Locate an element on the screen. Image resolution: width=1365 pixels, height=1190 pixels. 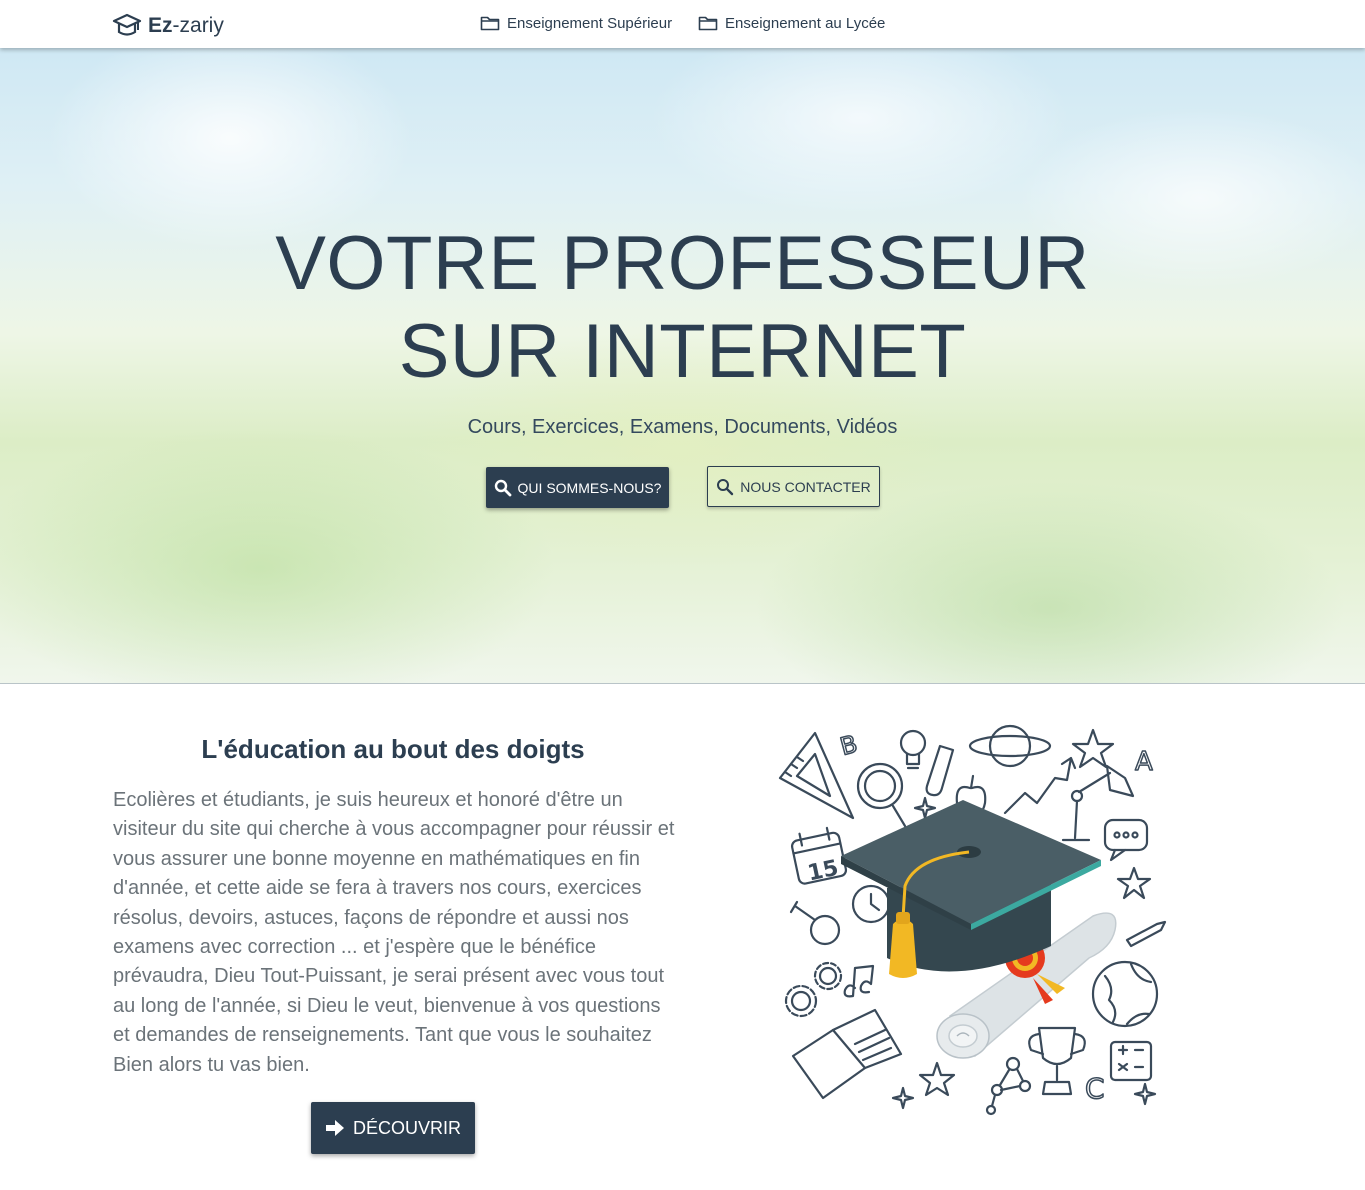
section-title: L'éducation au bout des doigts is located at coordinates (393, 749).